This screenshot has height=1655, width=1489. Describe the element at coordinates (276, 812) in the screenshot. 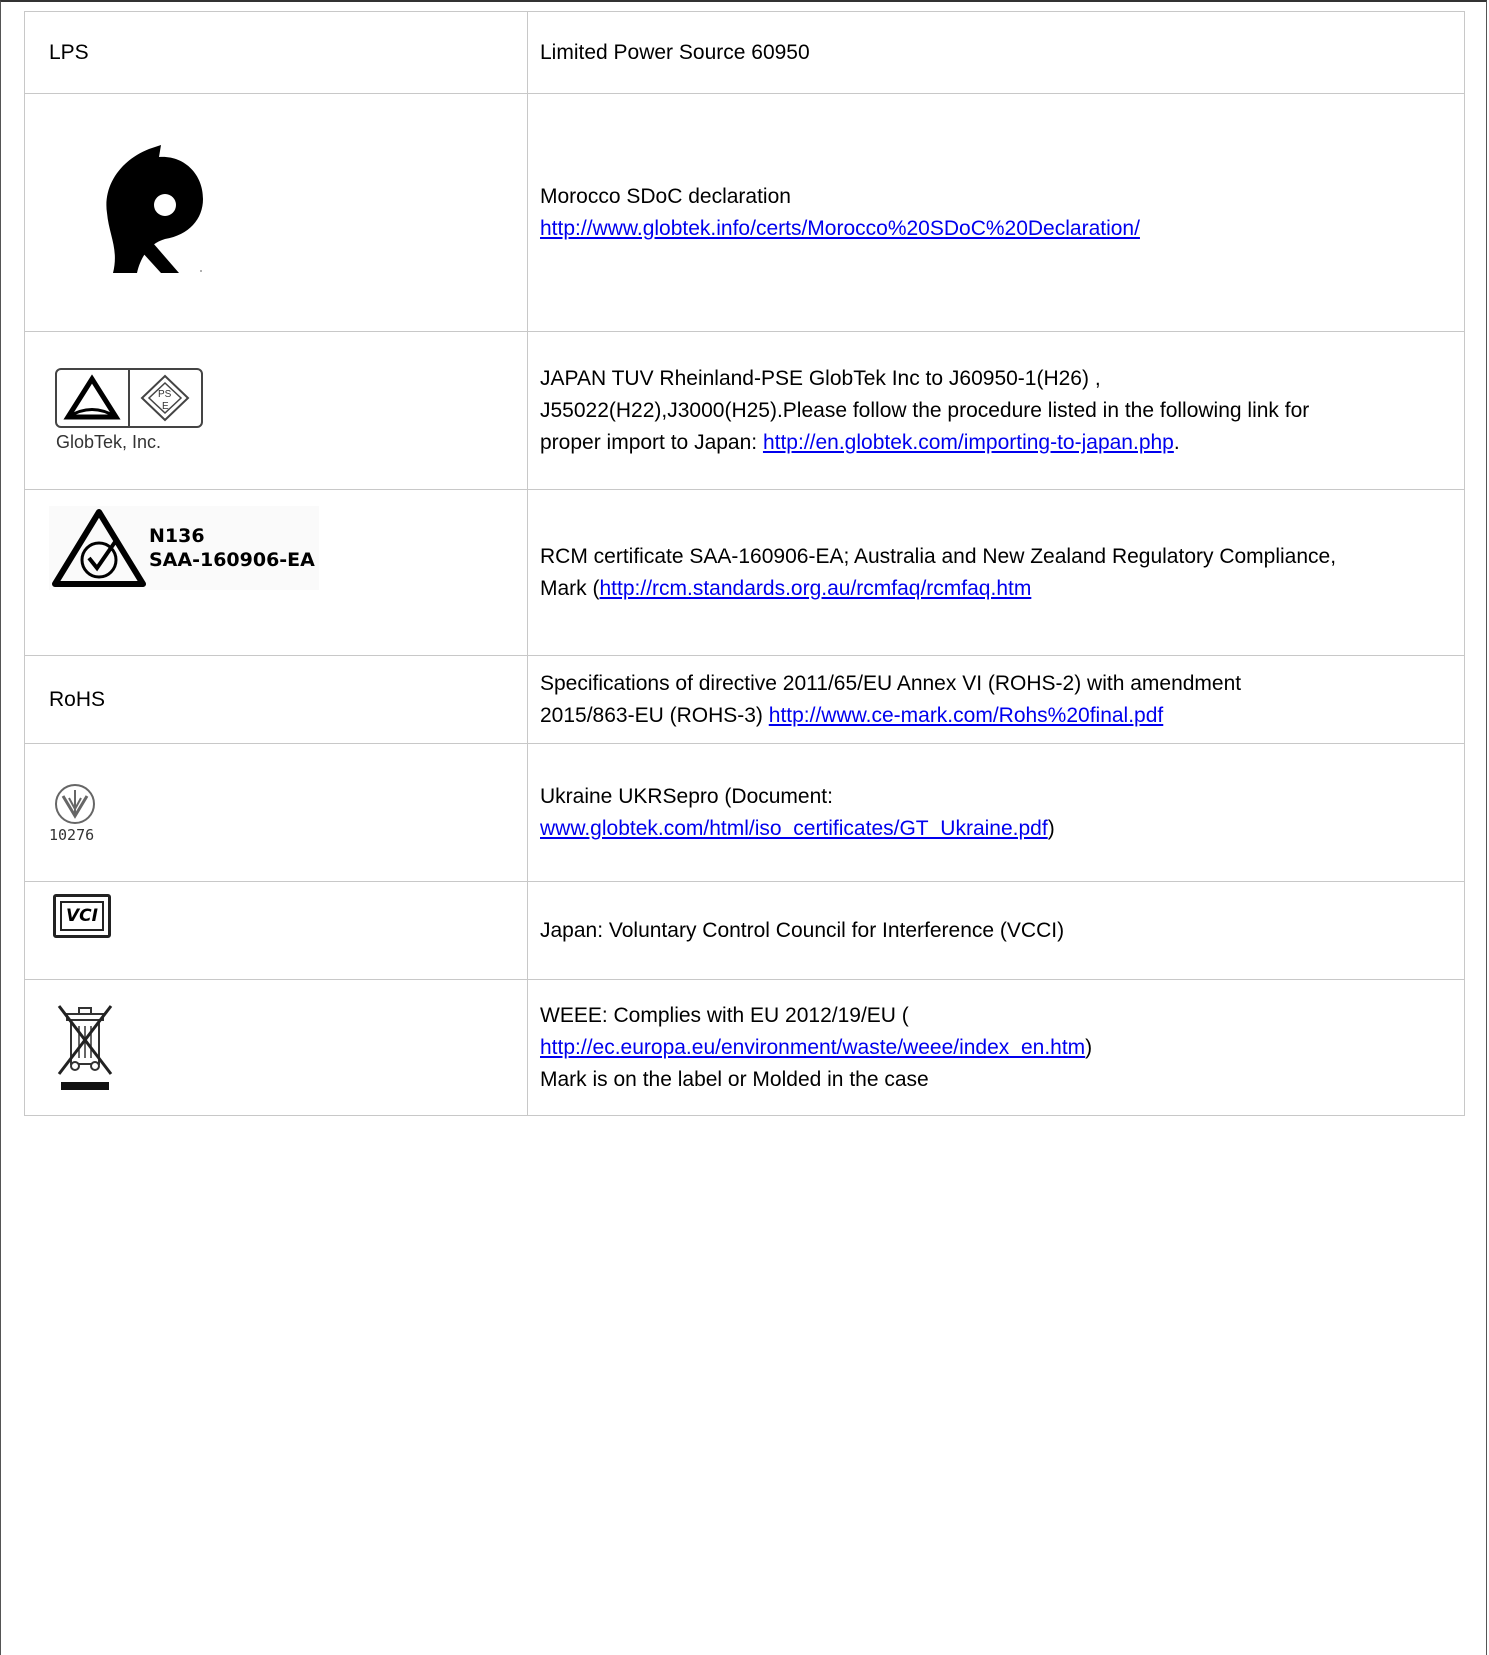

I see `mark-cell: 10276` at that location.